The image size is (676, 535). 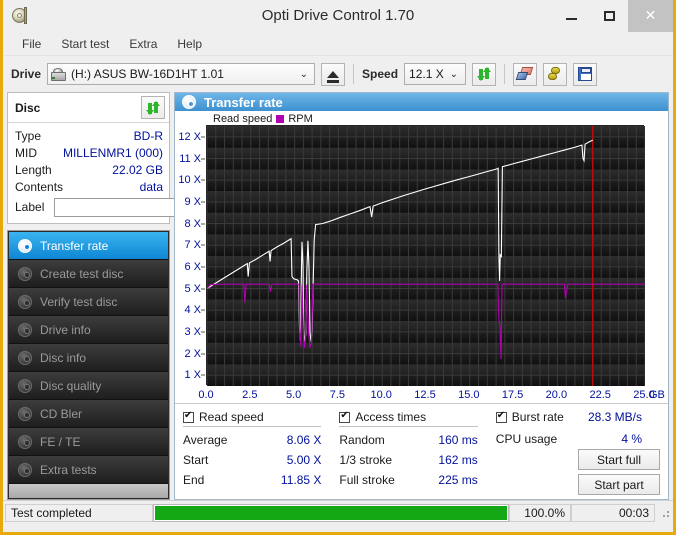 I want to click on result-value: 162 ms, so click(x=458, y=460).